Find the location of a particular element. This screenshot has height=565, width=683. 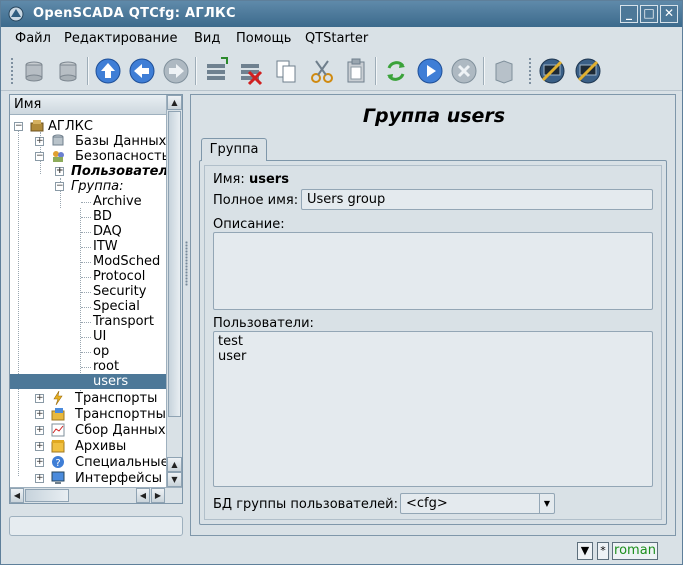

up-arrow-icon is located at coordinates (108, 71).